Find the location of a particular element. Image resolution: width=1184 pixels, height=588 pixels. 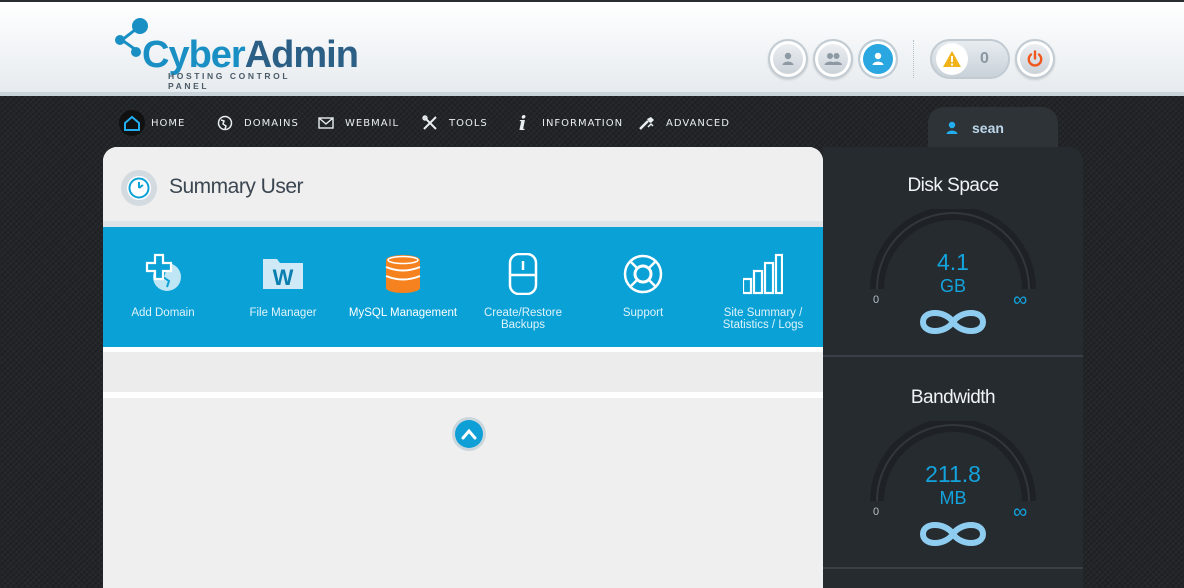

statistics-icon is located at coordinates (763, 274).